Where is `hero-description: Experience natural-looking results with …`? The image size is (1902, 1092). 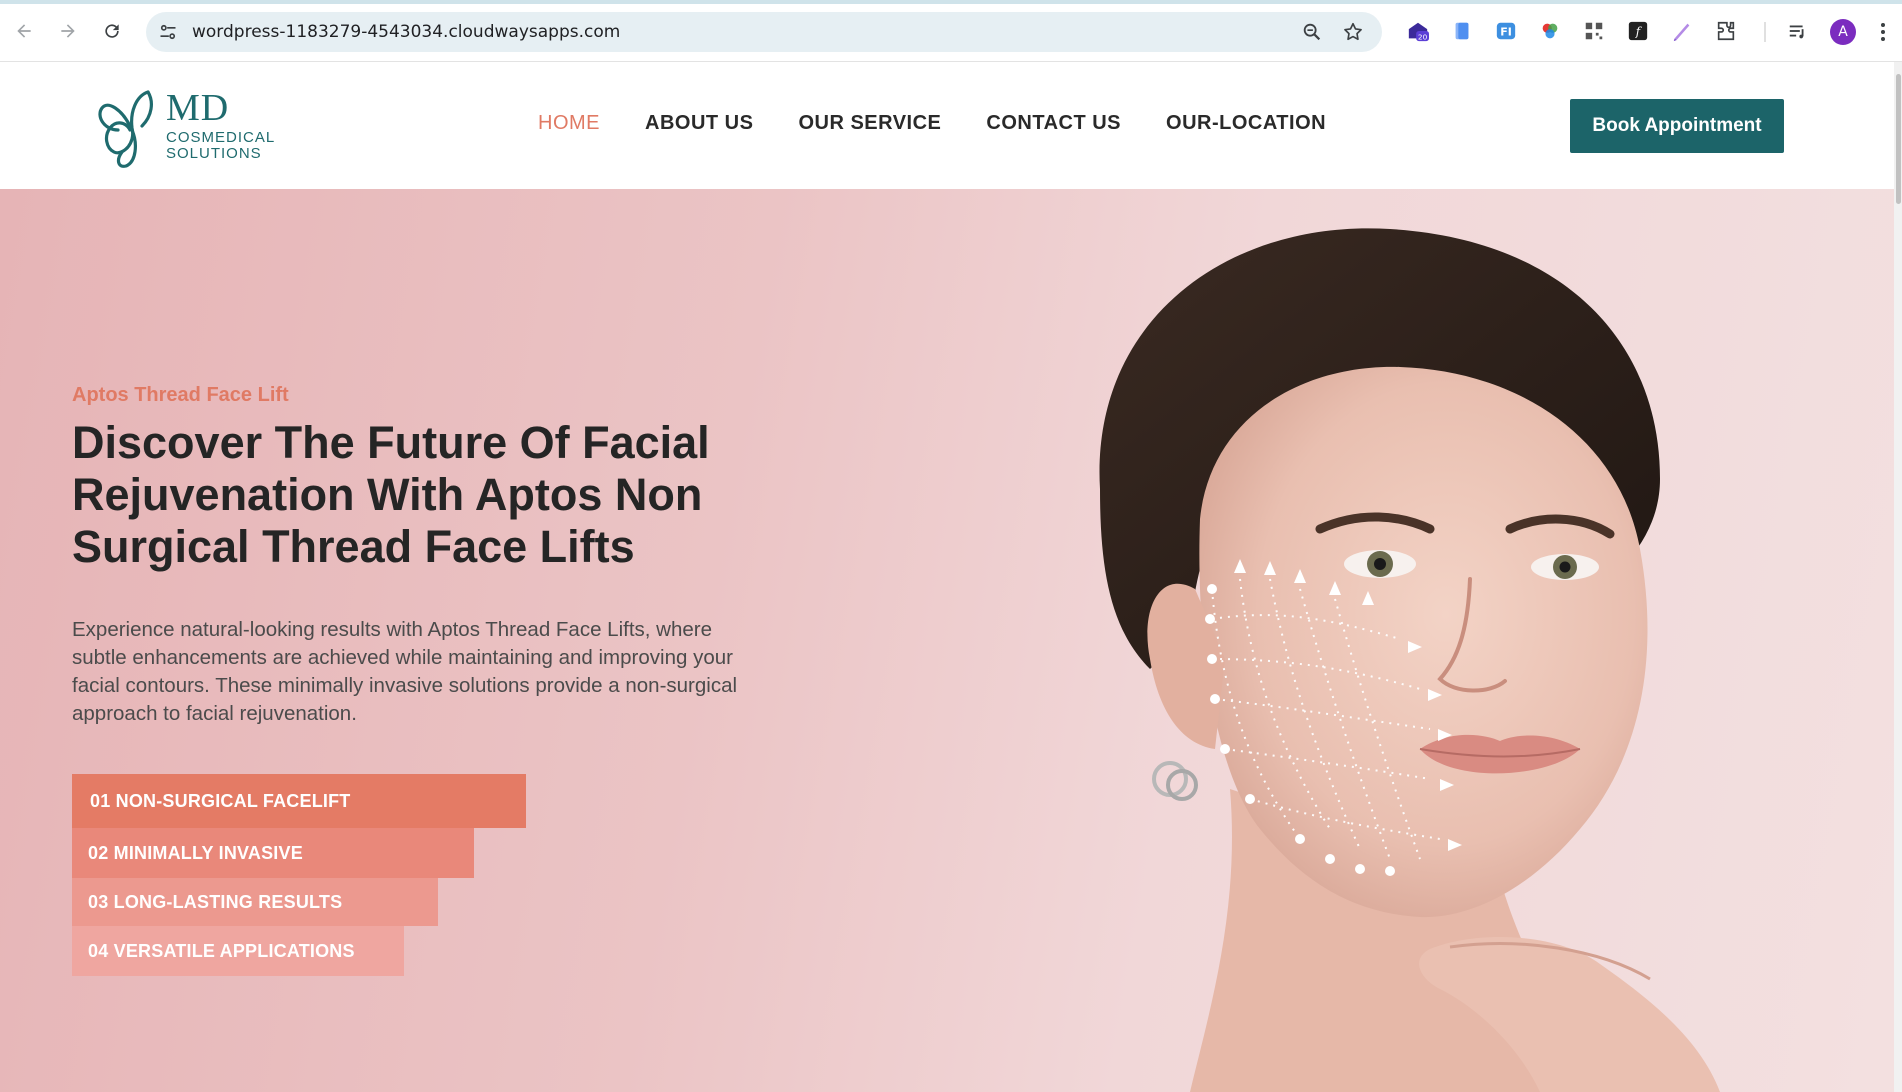 hero-description: Experience natural-looking results with … is located at coordinates (452, 672).